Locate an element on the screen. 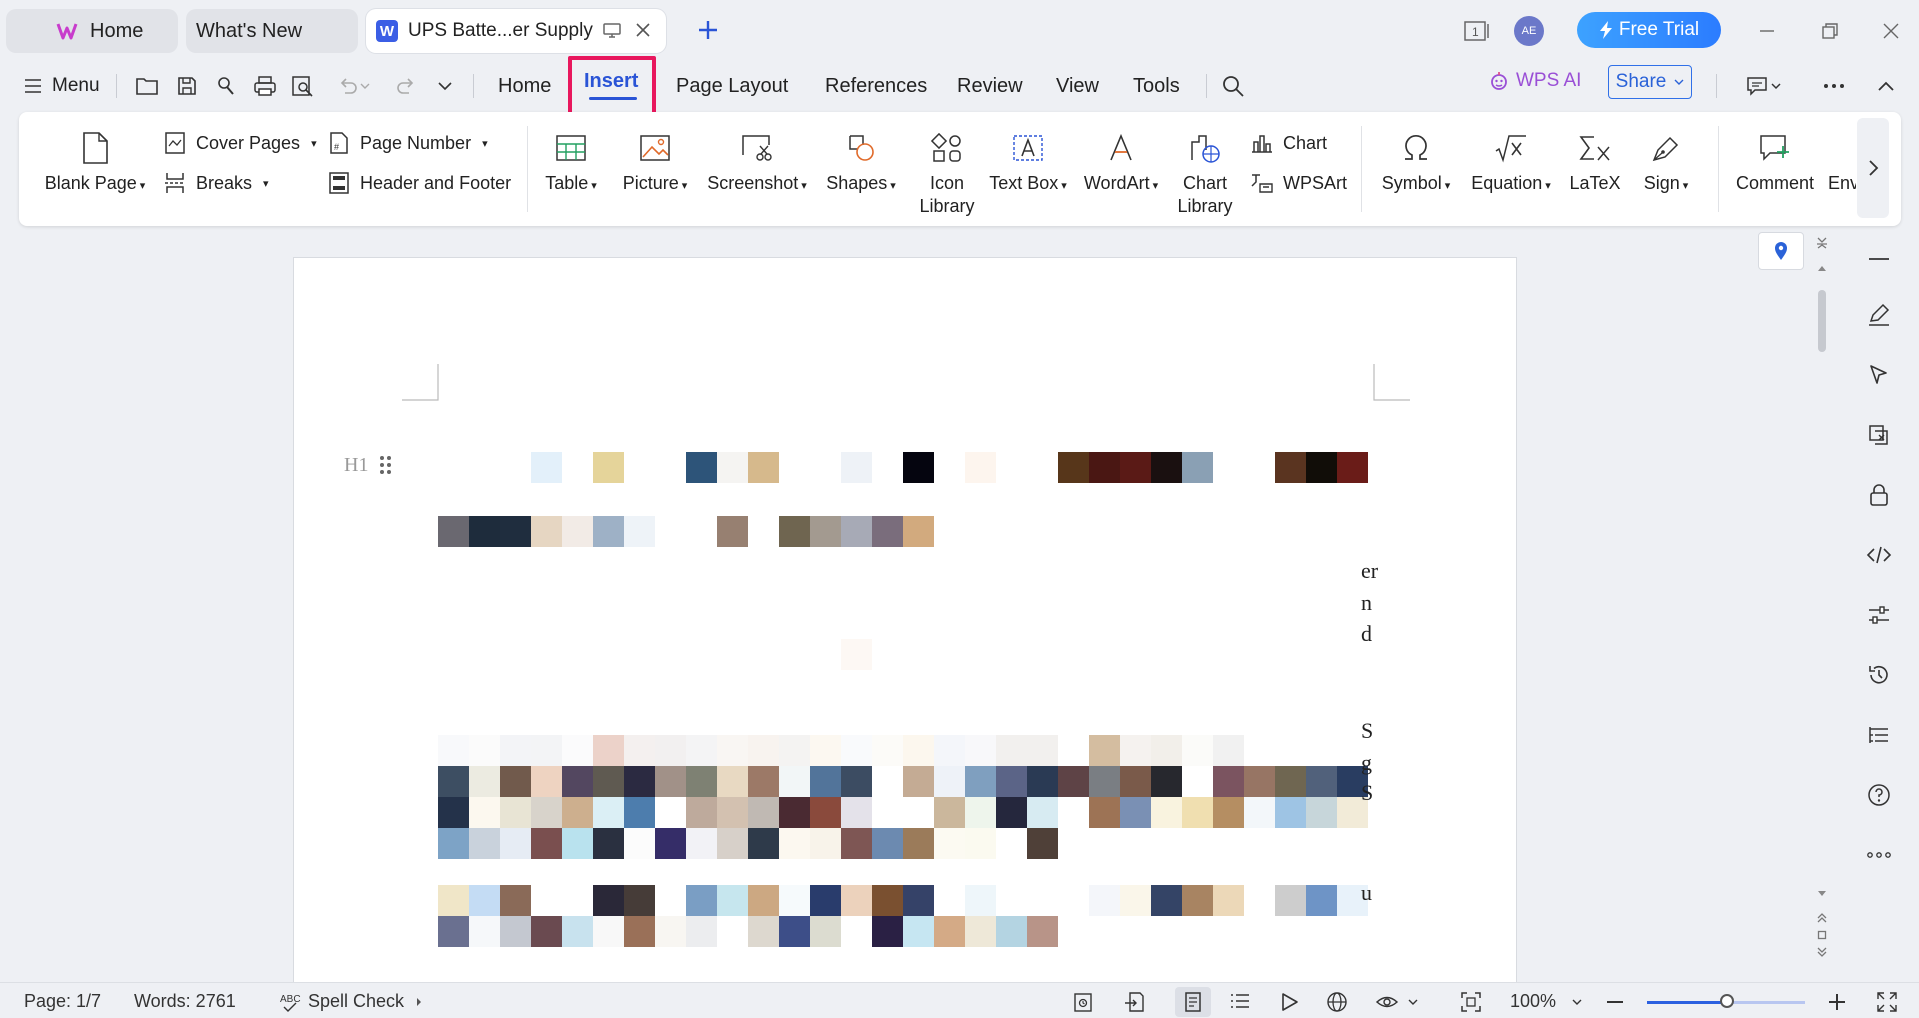 This screenshot has height=1018, width=1919. symbol-button: Symbol ▾ is located at coordinates (1416, 164).